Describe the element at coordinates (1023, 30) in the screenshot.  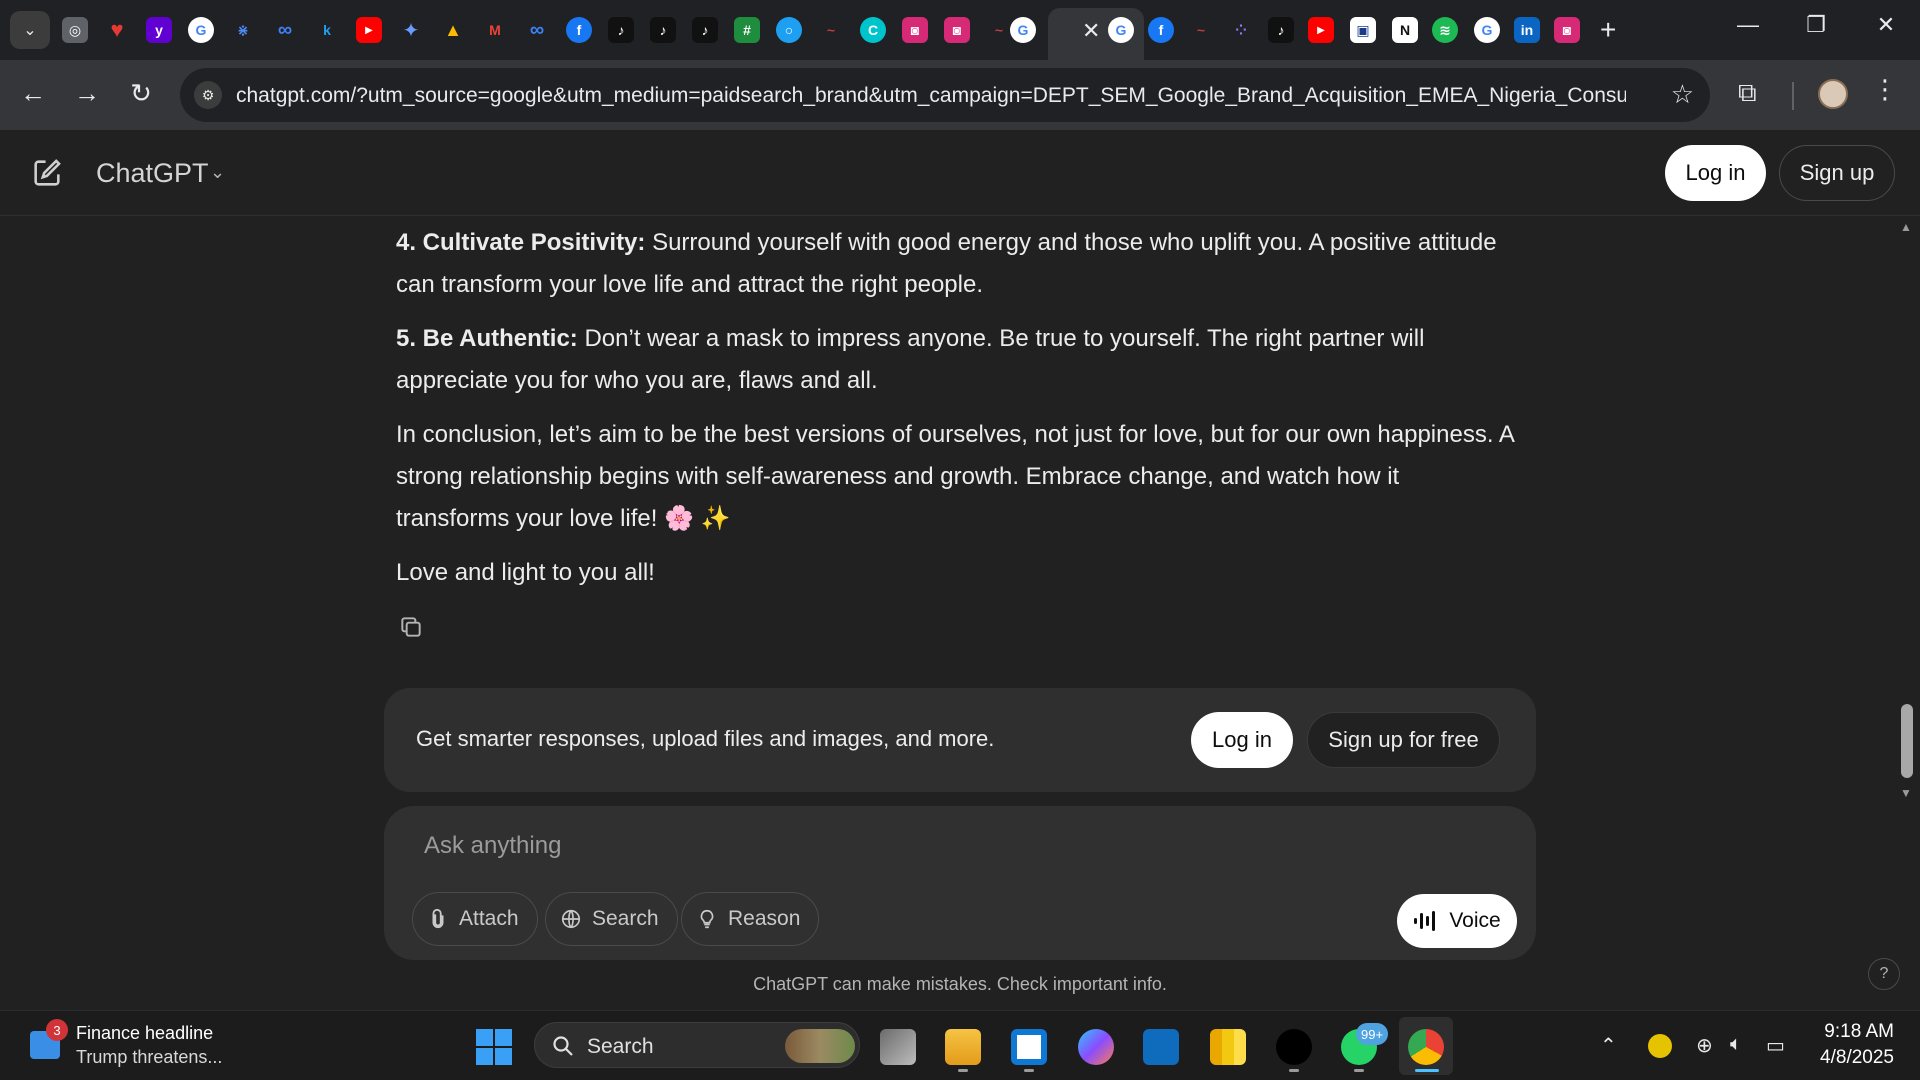
I see `tab-google-icon-2: G` at that location.